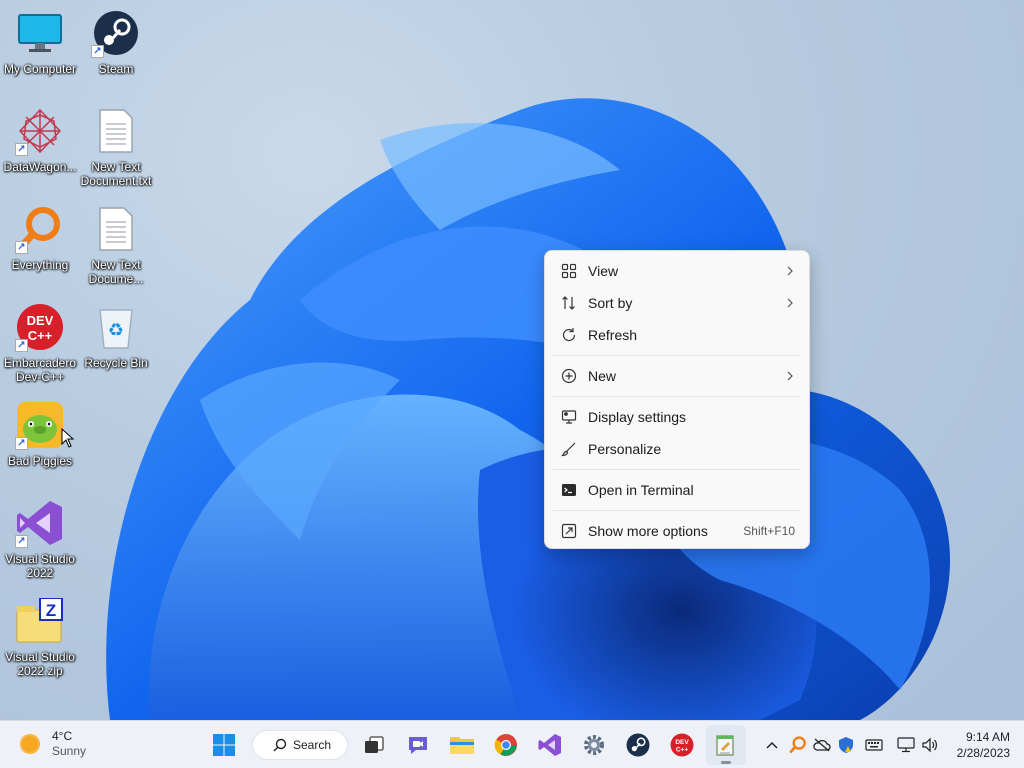 The width and height of the screenshot is (1024, 768). I want to click on task-view-button, so click(374, 745).